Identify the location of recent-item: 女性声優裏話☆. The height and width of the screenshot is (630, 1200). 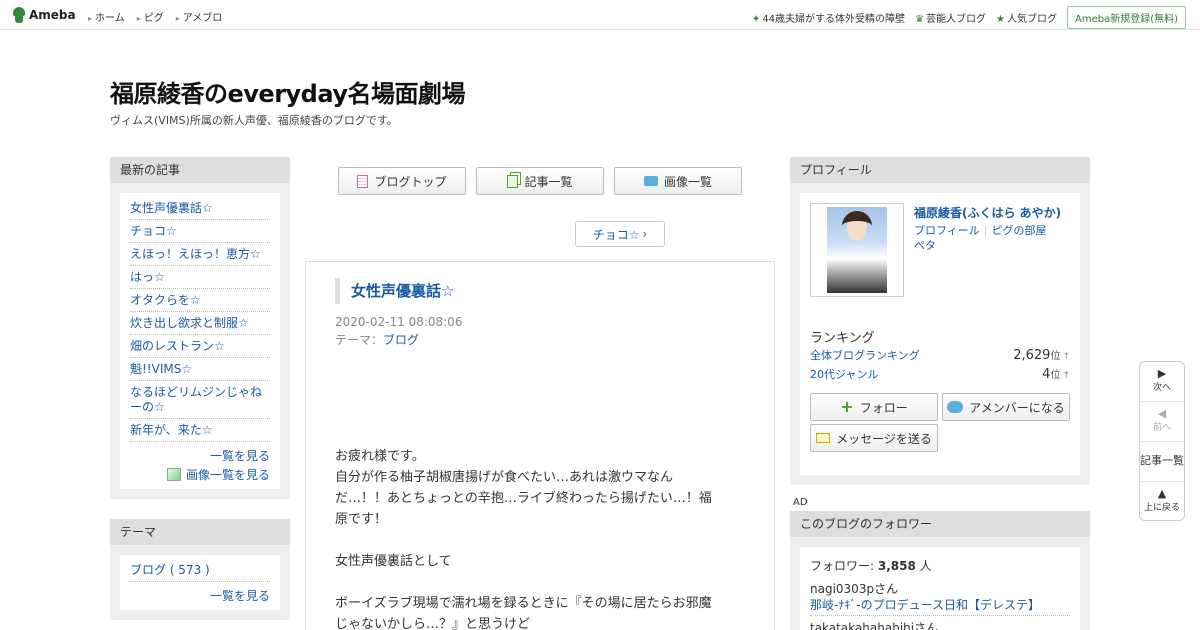
(200, 208).